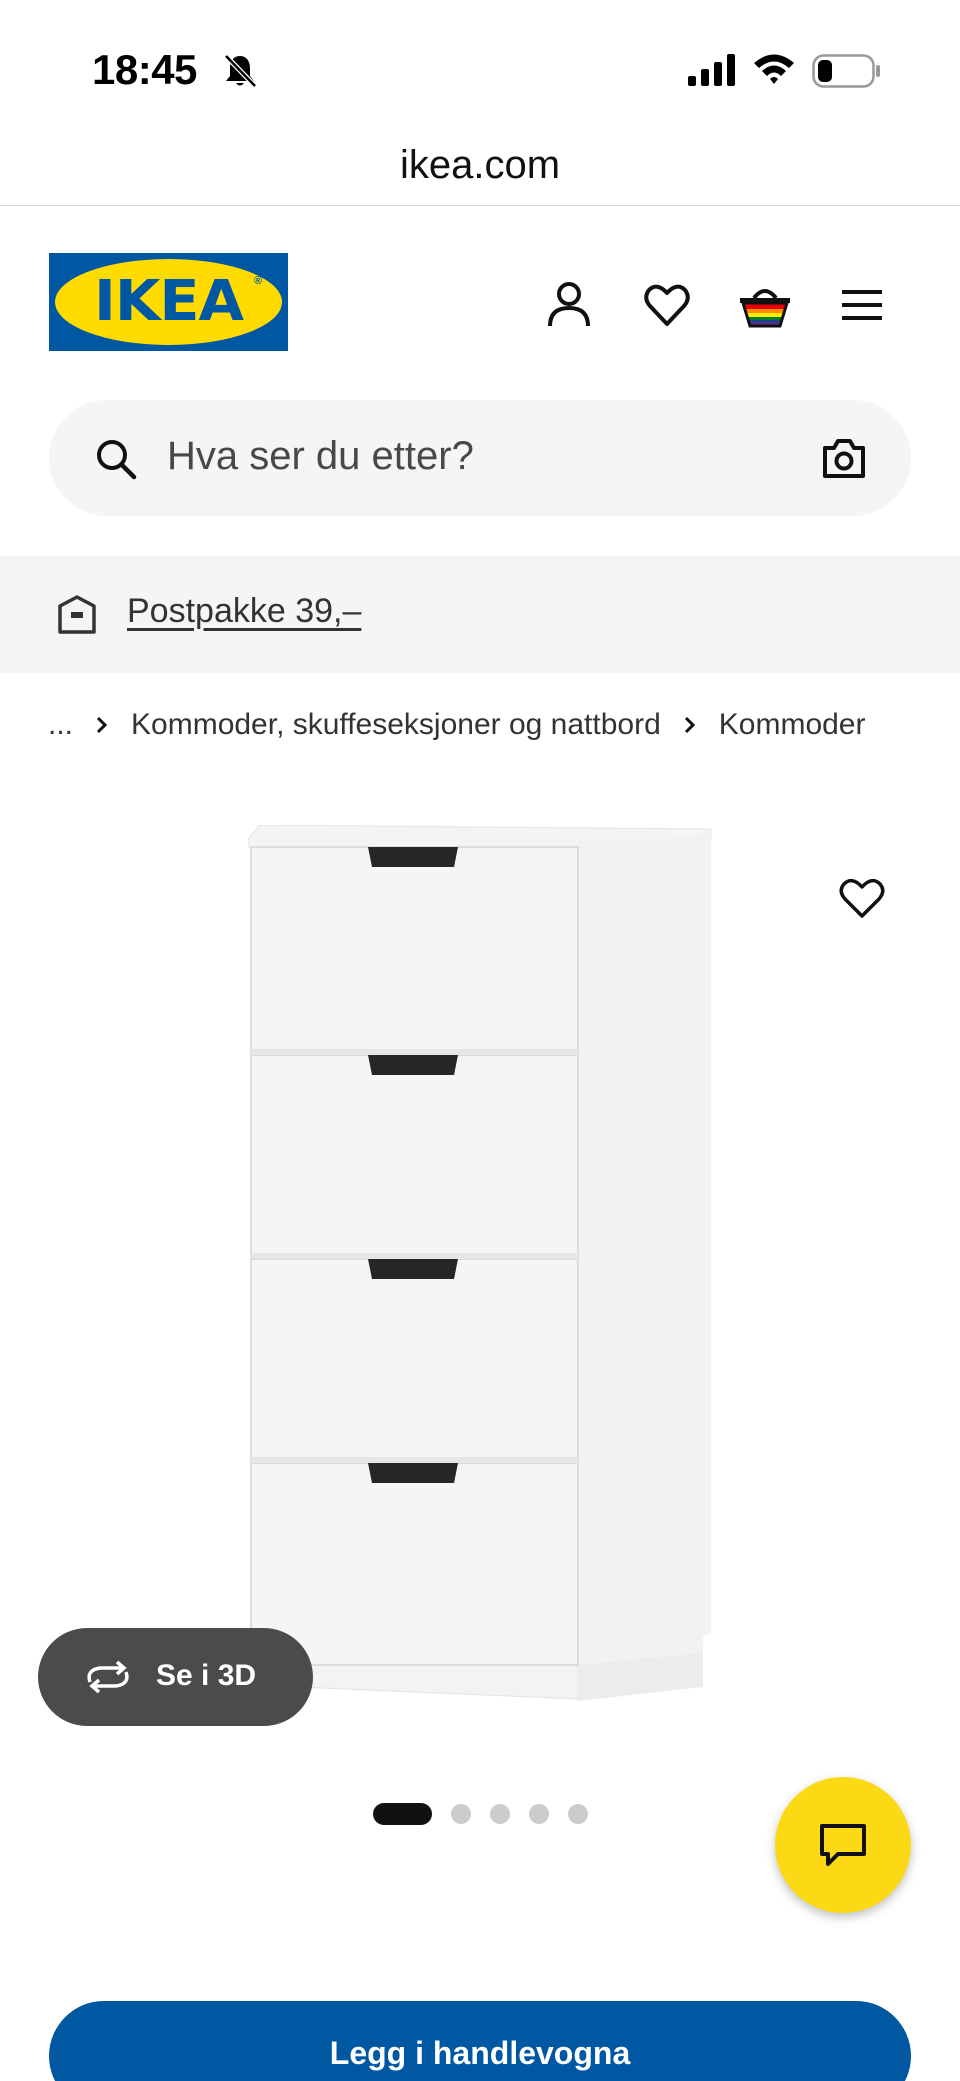 This screenshot has height=2081, width=960. What do you see at coordinates (569, 305) in the screenshot?
I see `account-icon` at bounding box center [569, 305].